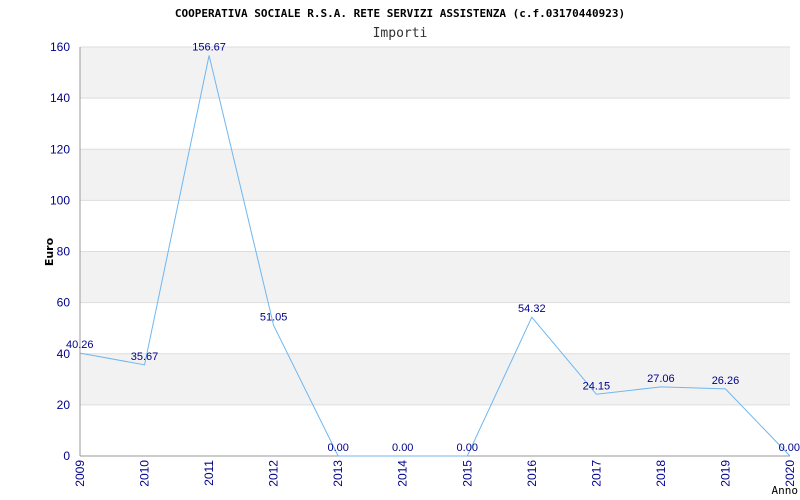  What do you see at coordinates (661, 473) in the screenshot?
I see `x-tick-label: 2018` at bounding box center [661, 473].